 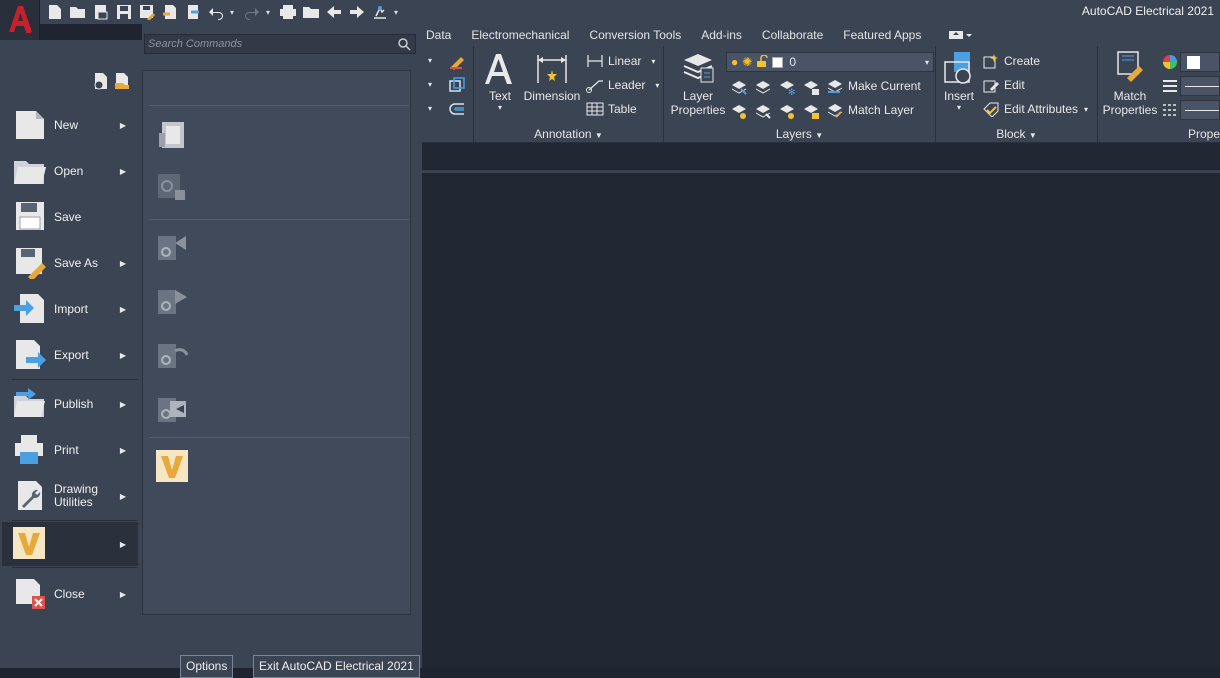 I want to click on vault-check-in-icon, so click(x=172, y=248).